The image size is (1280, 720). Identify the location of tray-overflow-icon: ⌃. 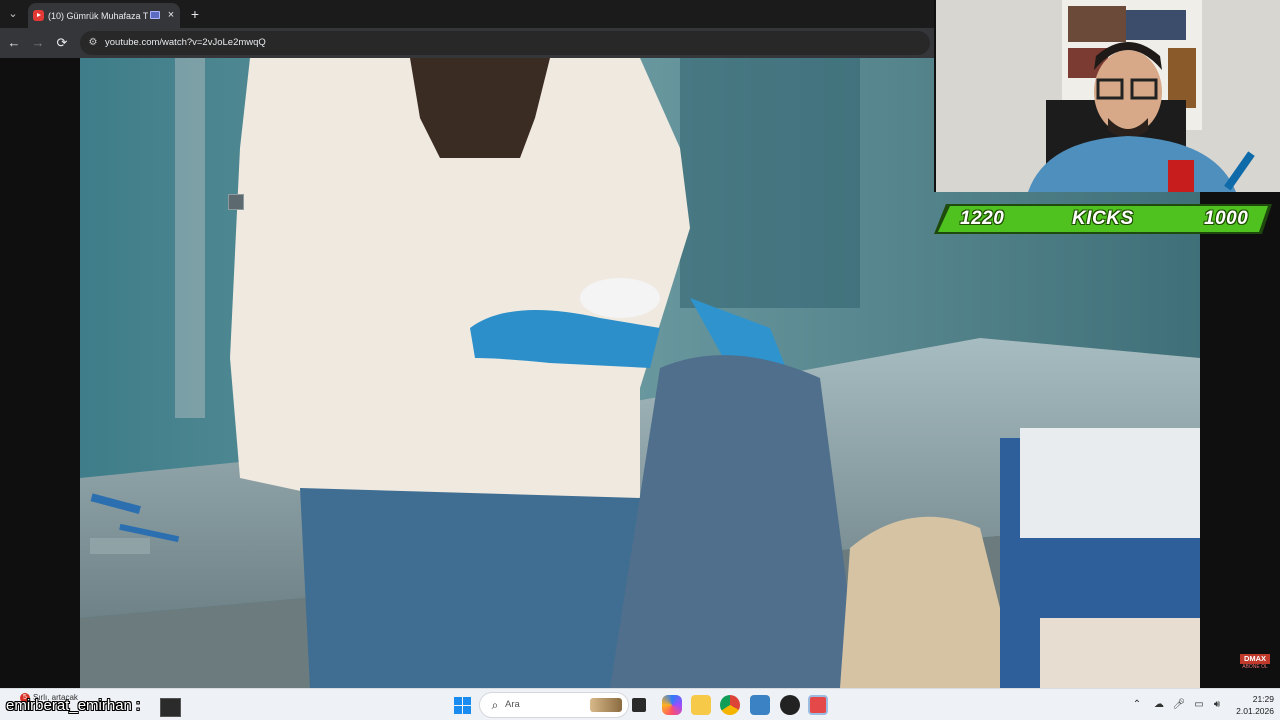
(1137, 705).